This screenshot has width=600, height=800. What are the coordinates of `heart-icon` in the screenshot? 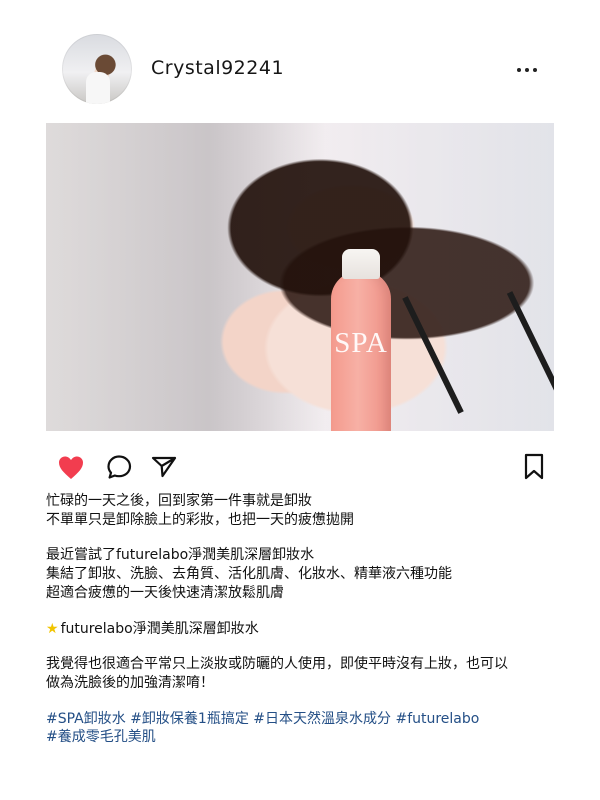 It's located at (71, 467).